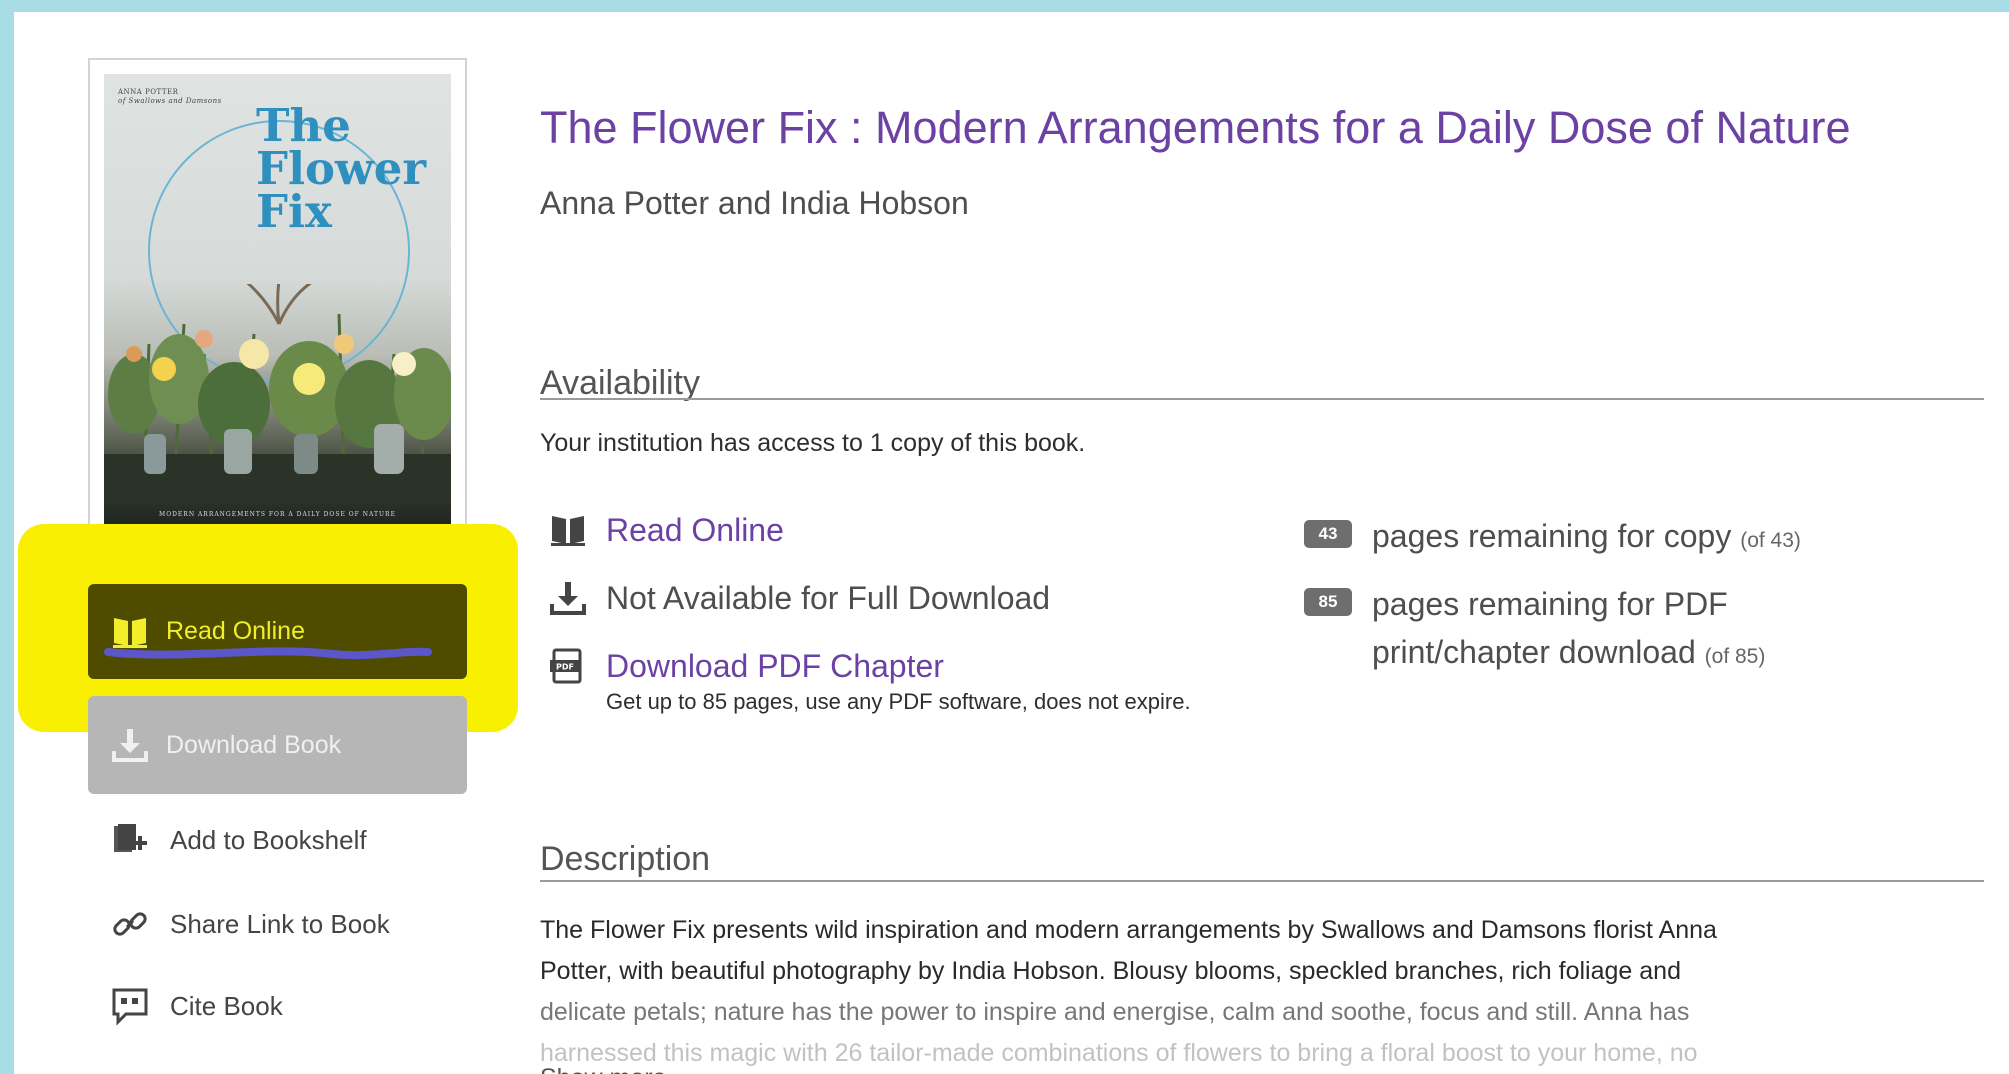  What do you see at coordinates (1328, 534) in the screenshot?
I see `copy-pages-badge: 43` at bounding box center [1328, 534].